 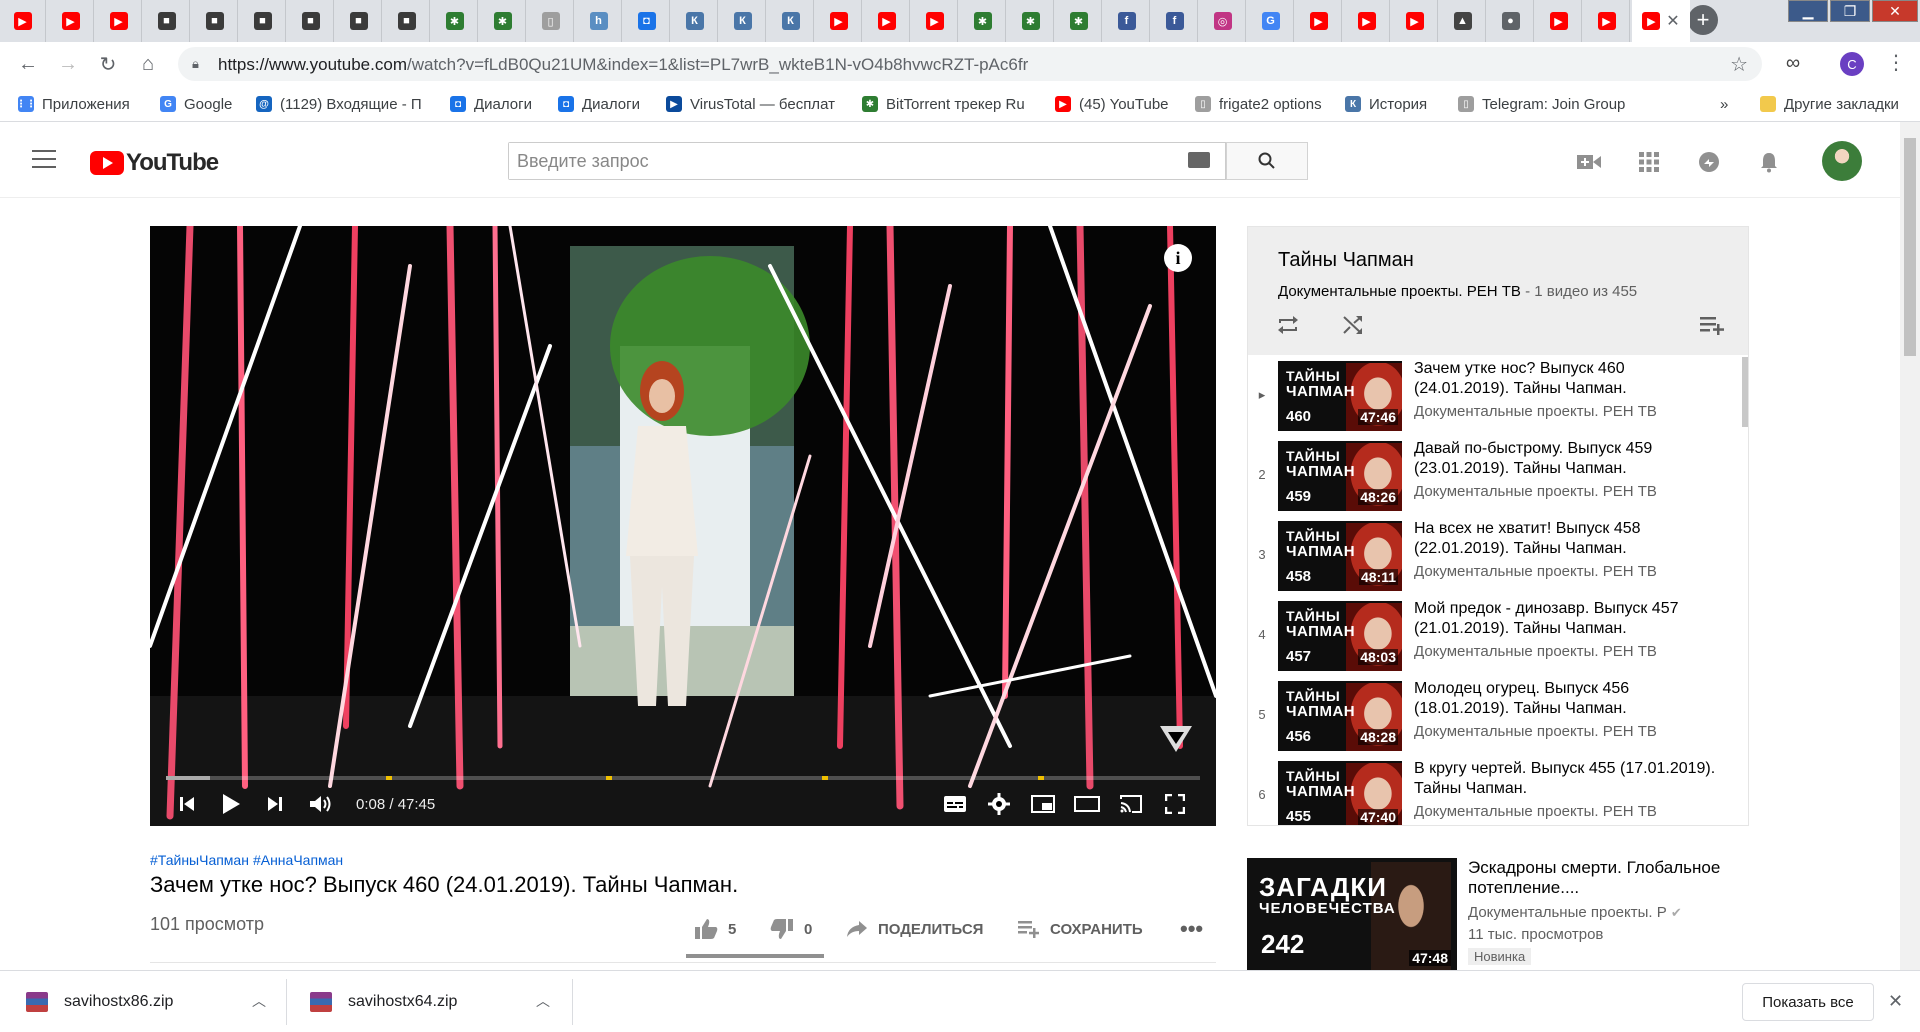 What do you see at coordinates (1080, 929) in the screenshot?
I see `save-button: СОХРАНИТЬ` at bounding box center [1080, 929].